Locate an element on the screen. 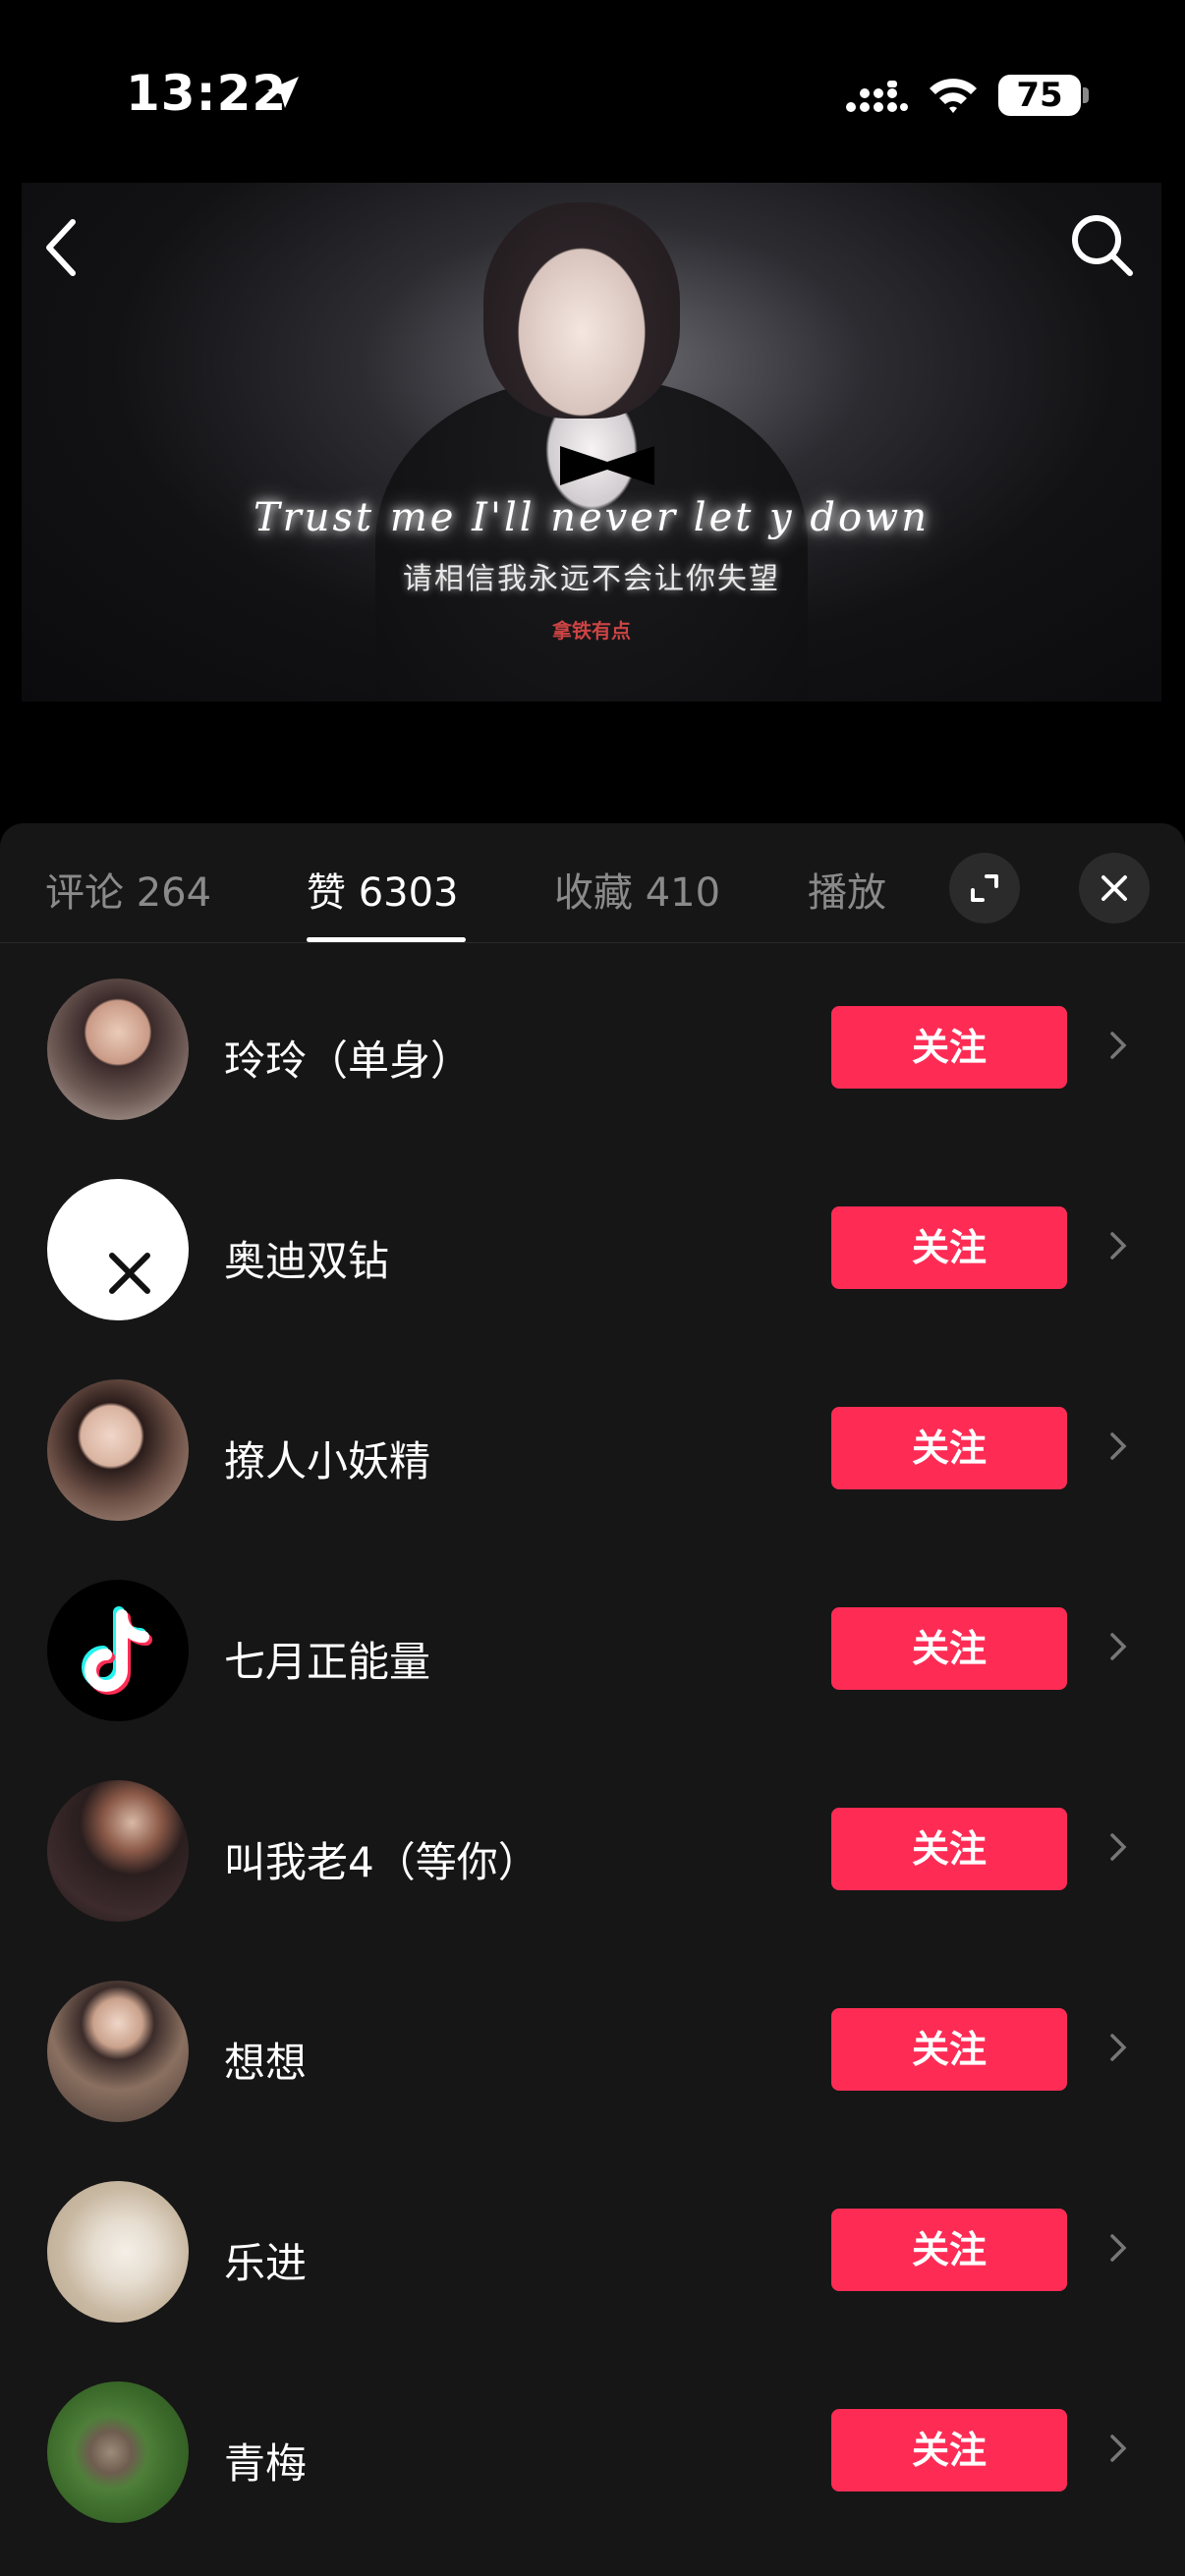 The height and width of the screenshot is (2576, 1185). status-bar: 13:22 75 is located at coordinates (592, 88).